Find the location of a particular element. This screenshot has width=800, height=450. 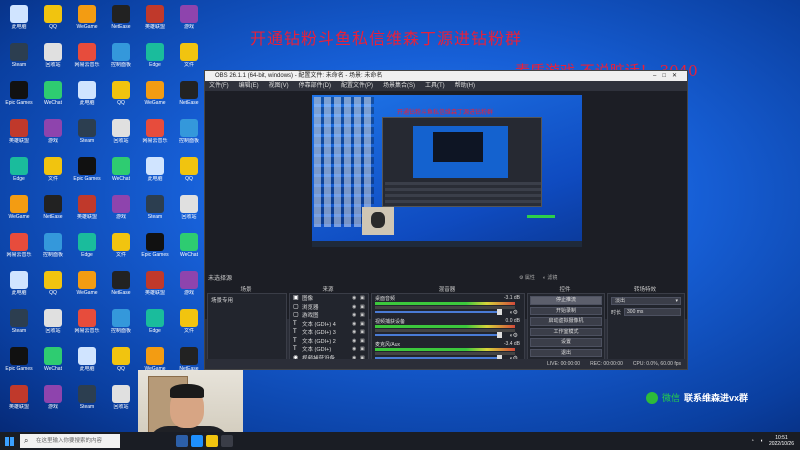

transition-type-select: 淡出 ▾ is located at coordinates (646, 301).